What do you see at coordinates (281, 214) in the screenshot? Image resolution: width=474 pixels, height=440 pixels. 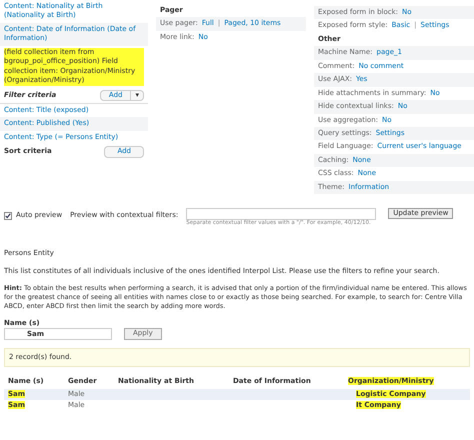 I see `input-field` at bounding box center [281, 214].